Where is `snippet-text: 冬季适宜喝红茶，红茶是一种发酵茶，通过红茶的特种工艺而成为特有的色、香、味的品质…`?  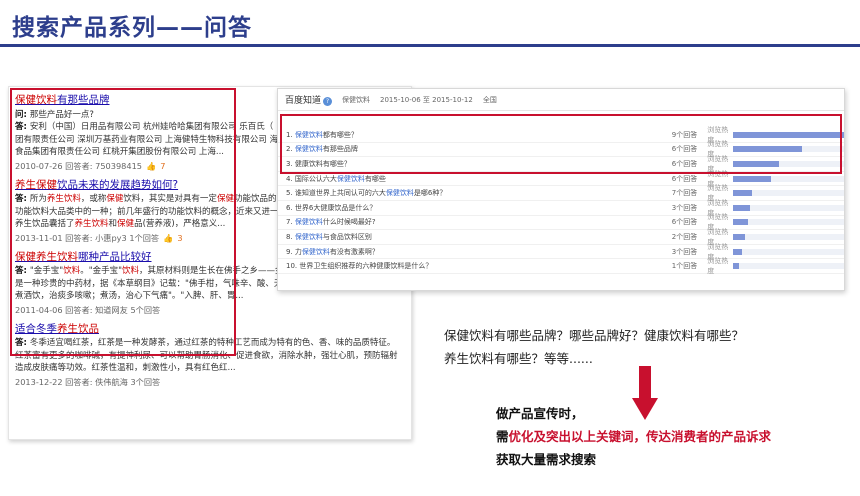 snippet-text: 冬季适宜喝红茶，红茶是一种发酵茶，通过红茶的特种工艺而成为特有的色、香、味的品质… is located at coordinates (212, 343).